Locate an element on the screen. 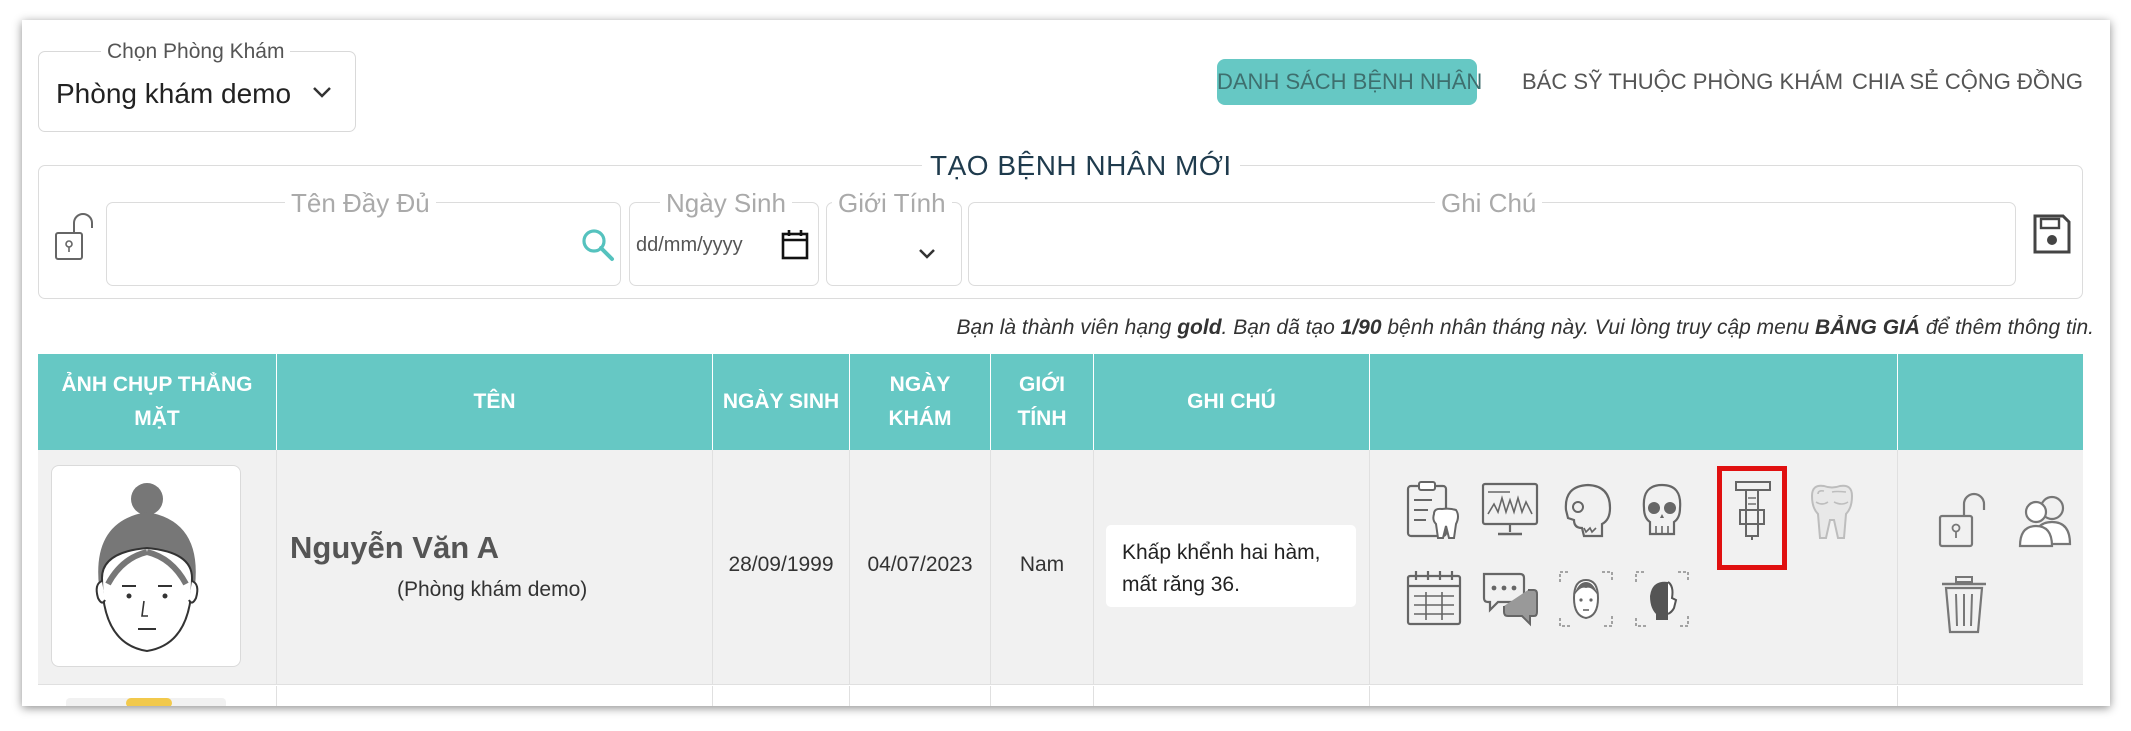 The width and height of the screenshot is (2131, 731). face-front-icon is located at coordinates (1586, 599).